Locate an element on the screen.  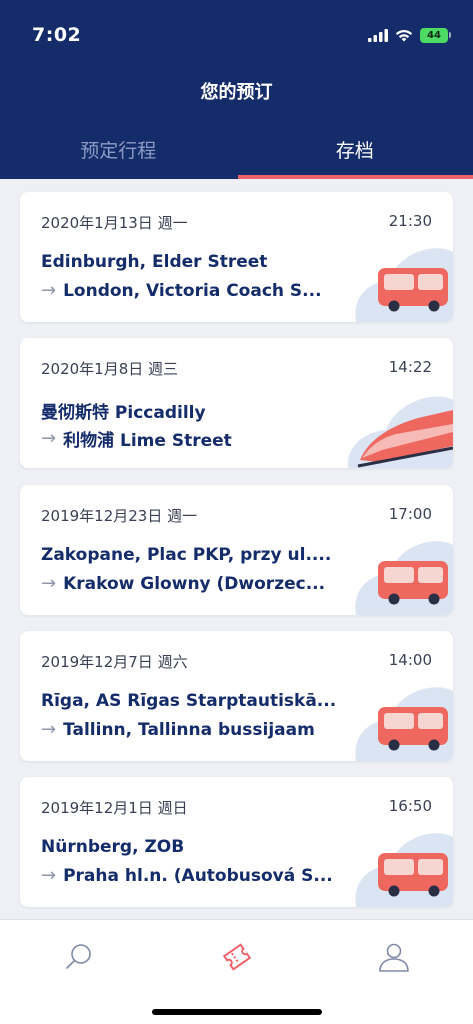
cellular-signal-icon is located at coordinates (378, 35).